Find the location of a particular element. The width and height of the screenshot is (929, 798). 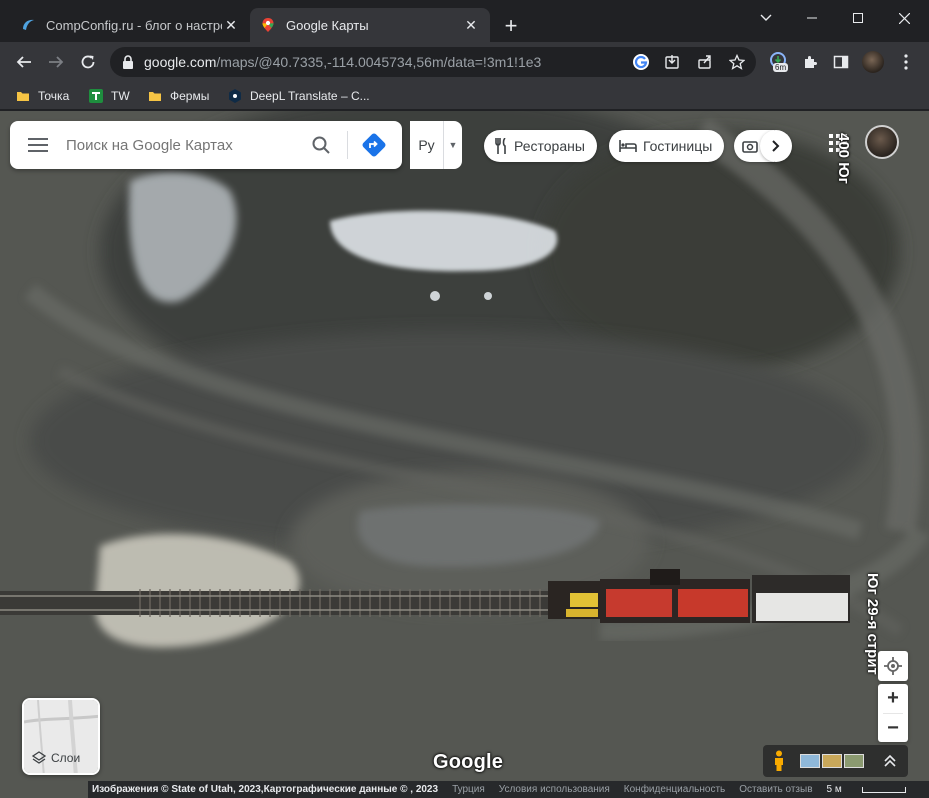

kebab-menu-icon is located at coordinates (906, 62).